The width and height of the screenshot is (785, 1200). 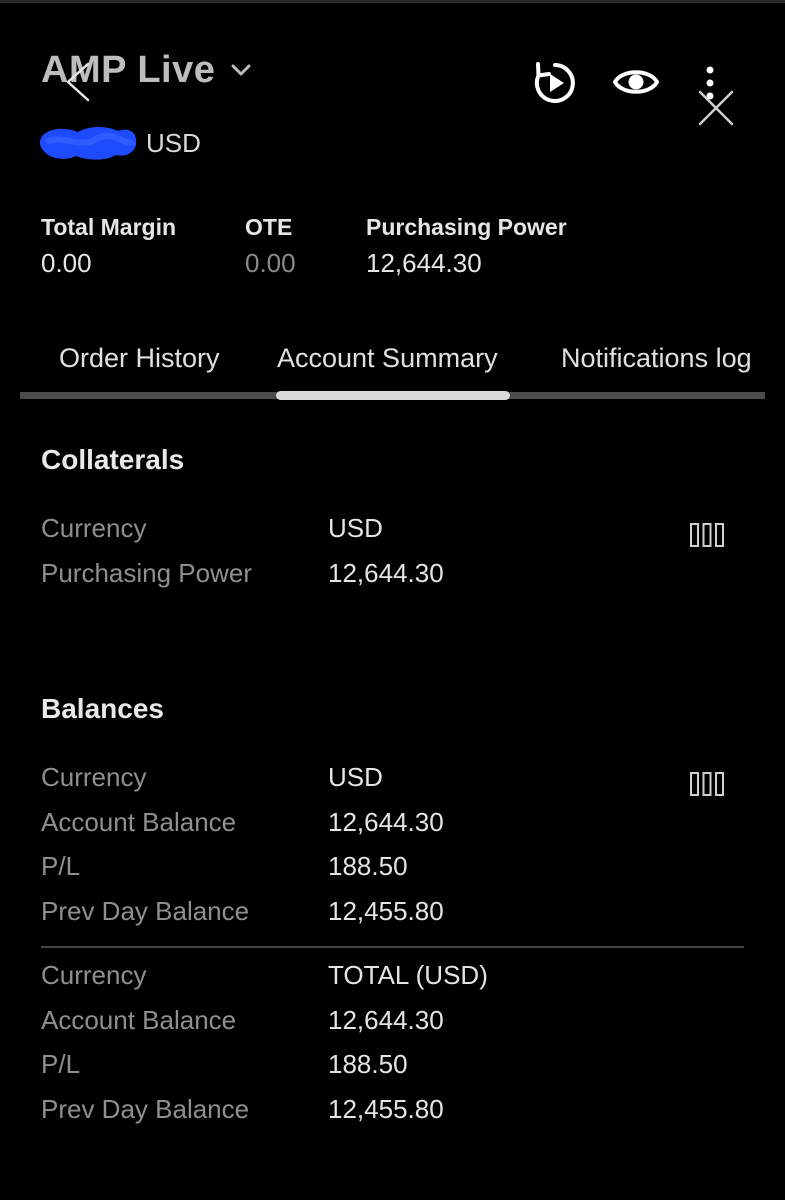 What do you see at coordinates (139, 358) in the screenshot?
I see `tab-order-history: Order History` at bounding box center [139, 358].